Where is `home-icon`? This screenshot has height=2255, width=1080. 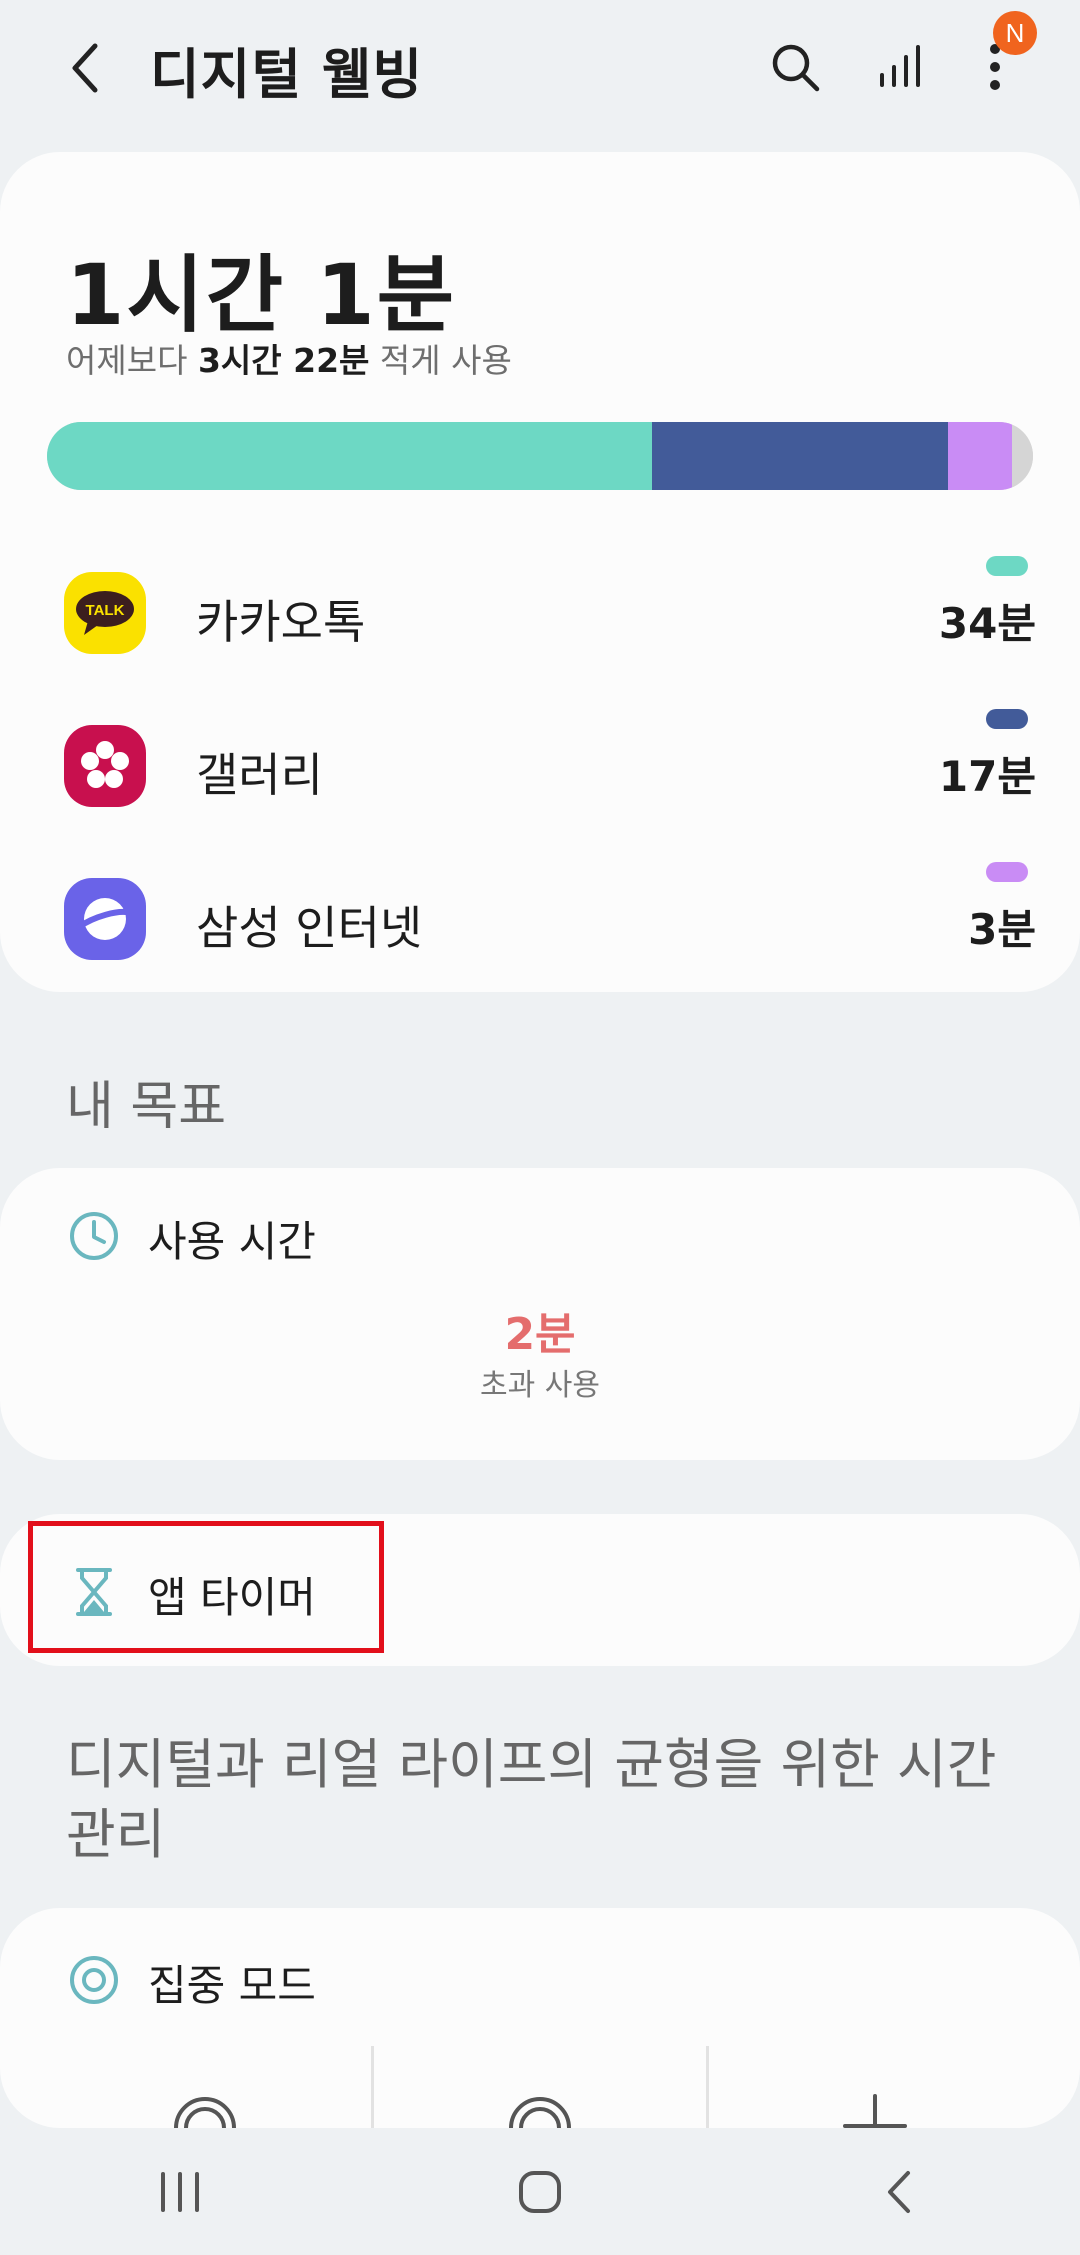
home-icon is located at coordinates (540, 2191).